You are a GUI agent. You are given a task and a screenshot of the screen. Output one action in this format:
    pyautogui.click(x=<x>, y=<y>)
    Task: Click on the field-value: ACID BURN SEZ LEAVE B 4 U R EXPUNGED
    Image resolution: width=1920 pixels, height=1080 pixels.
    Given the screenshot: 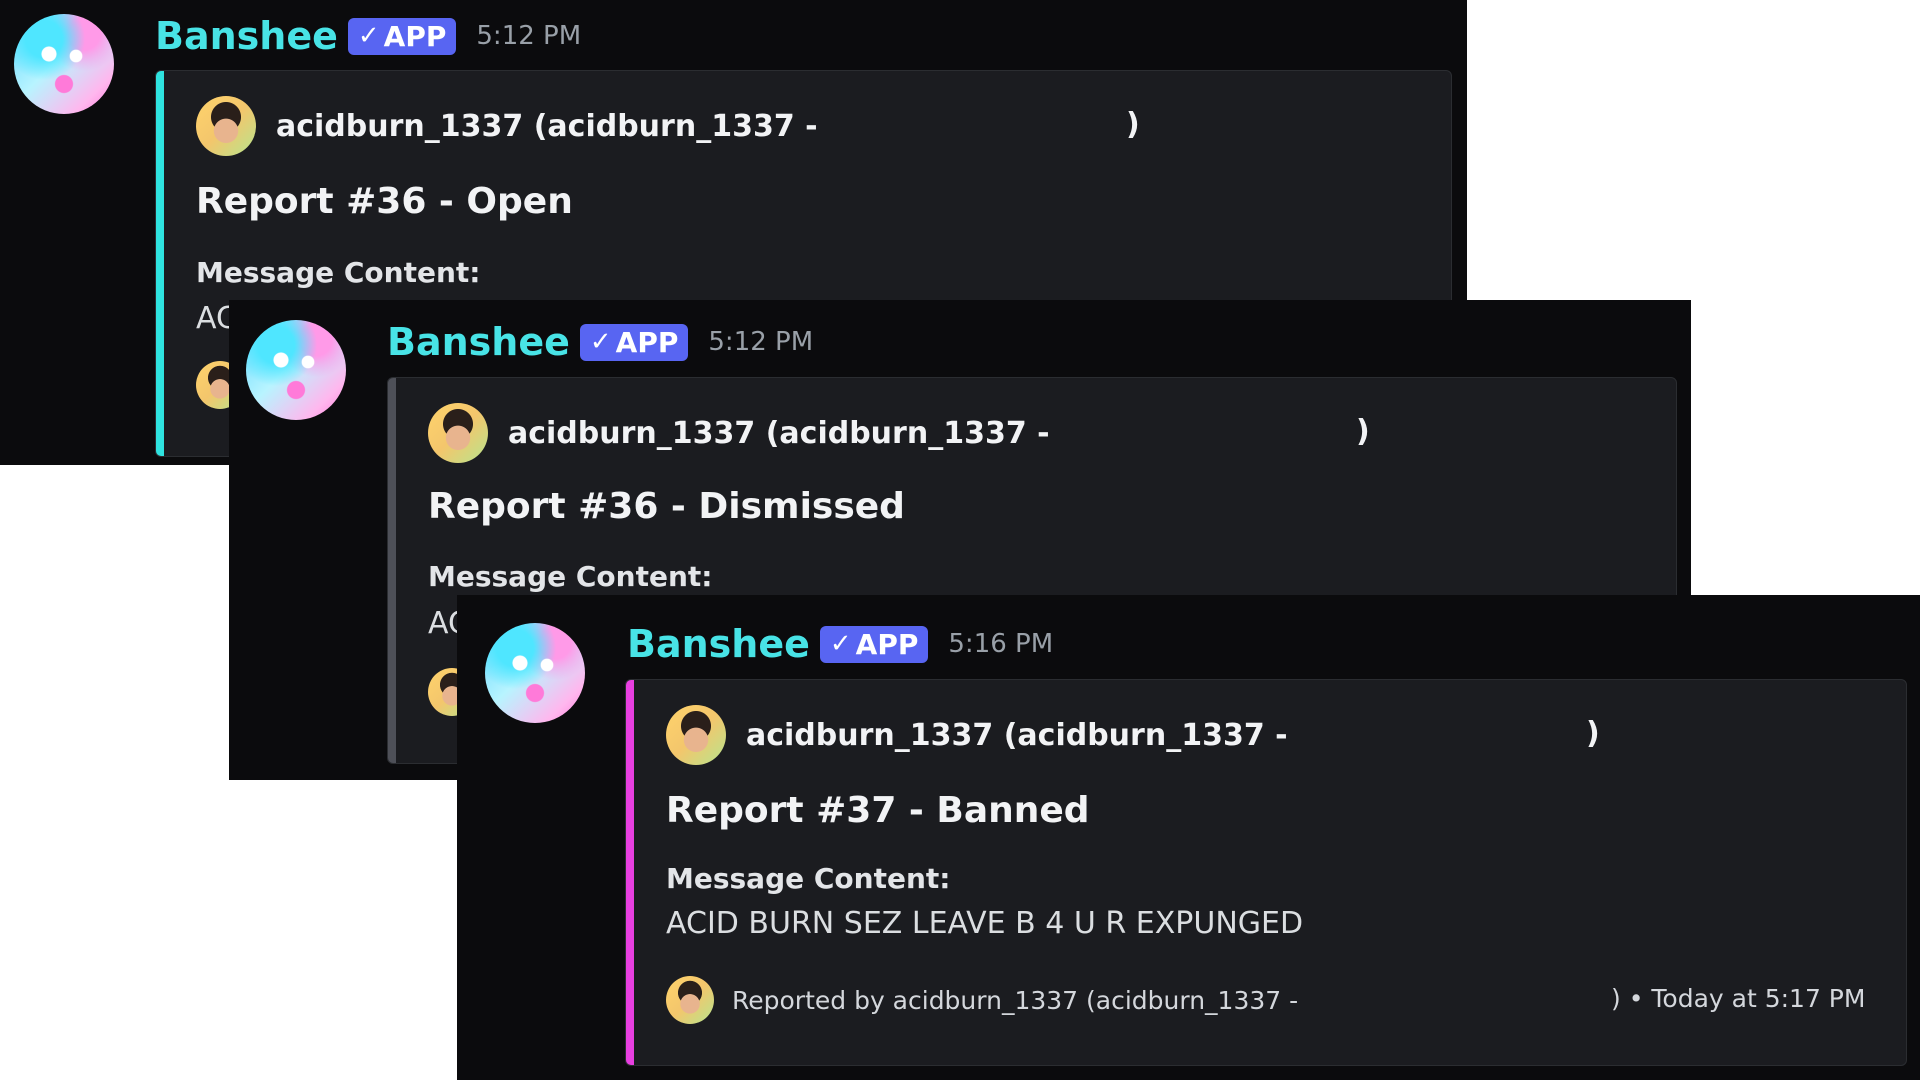 What is the action you would take?
    pyautogui.click(x=985, y=923)
    